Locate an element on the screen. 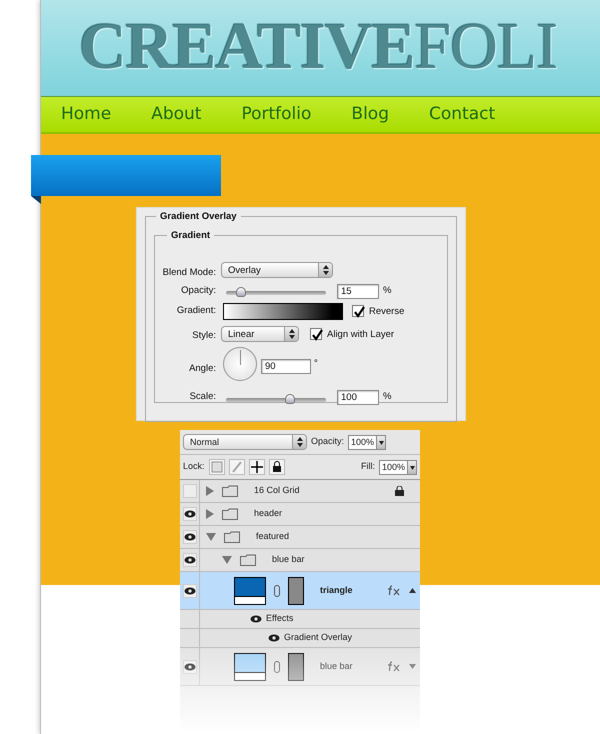  checkbox-label: Align with Layer is located at coordinates (360, 335).